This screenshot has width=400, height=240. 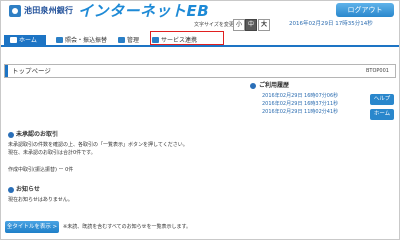 What do you see at coordinates (28, 189) in the screenshot?
I see `notice-title: お知らせ` at bounding box center [28, 189].